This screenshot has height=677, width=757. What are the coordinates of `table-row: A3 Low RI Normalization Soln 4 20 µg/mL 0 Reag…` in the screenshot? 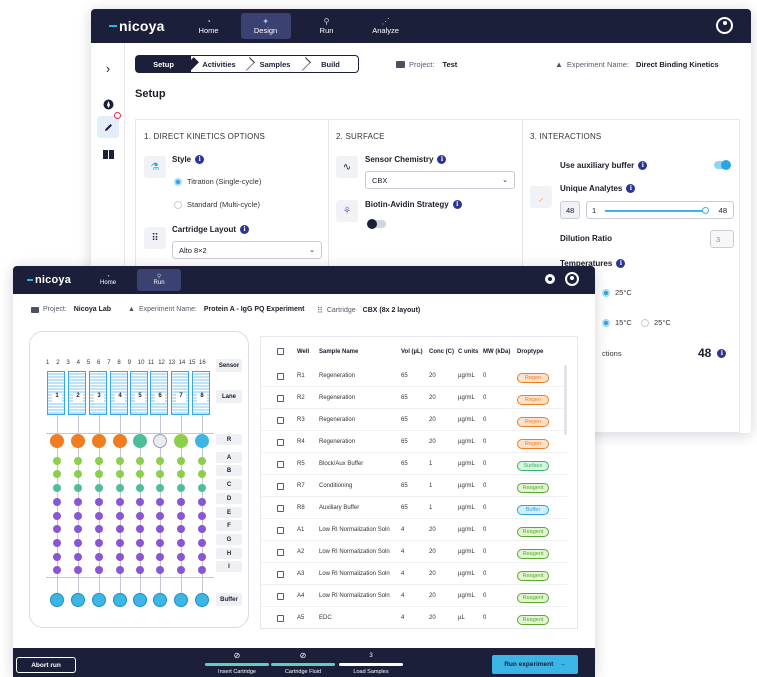 It's located at (414, 574).